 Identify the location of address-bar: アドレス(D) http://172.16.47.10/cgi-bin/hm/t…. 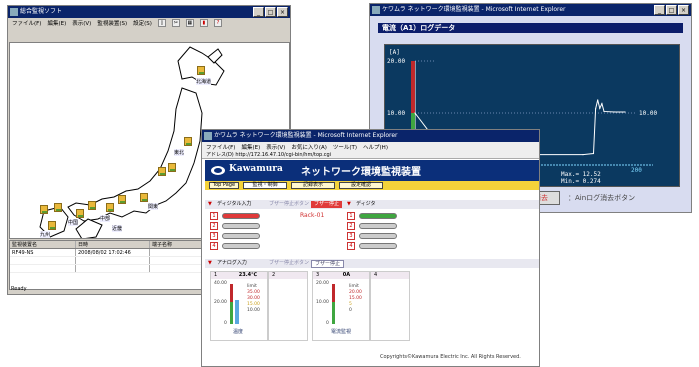
(370, 155).